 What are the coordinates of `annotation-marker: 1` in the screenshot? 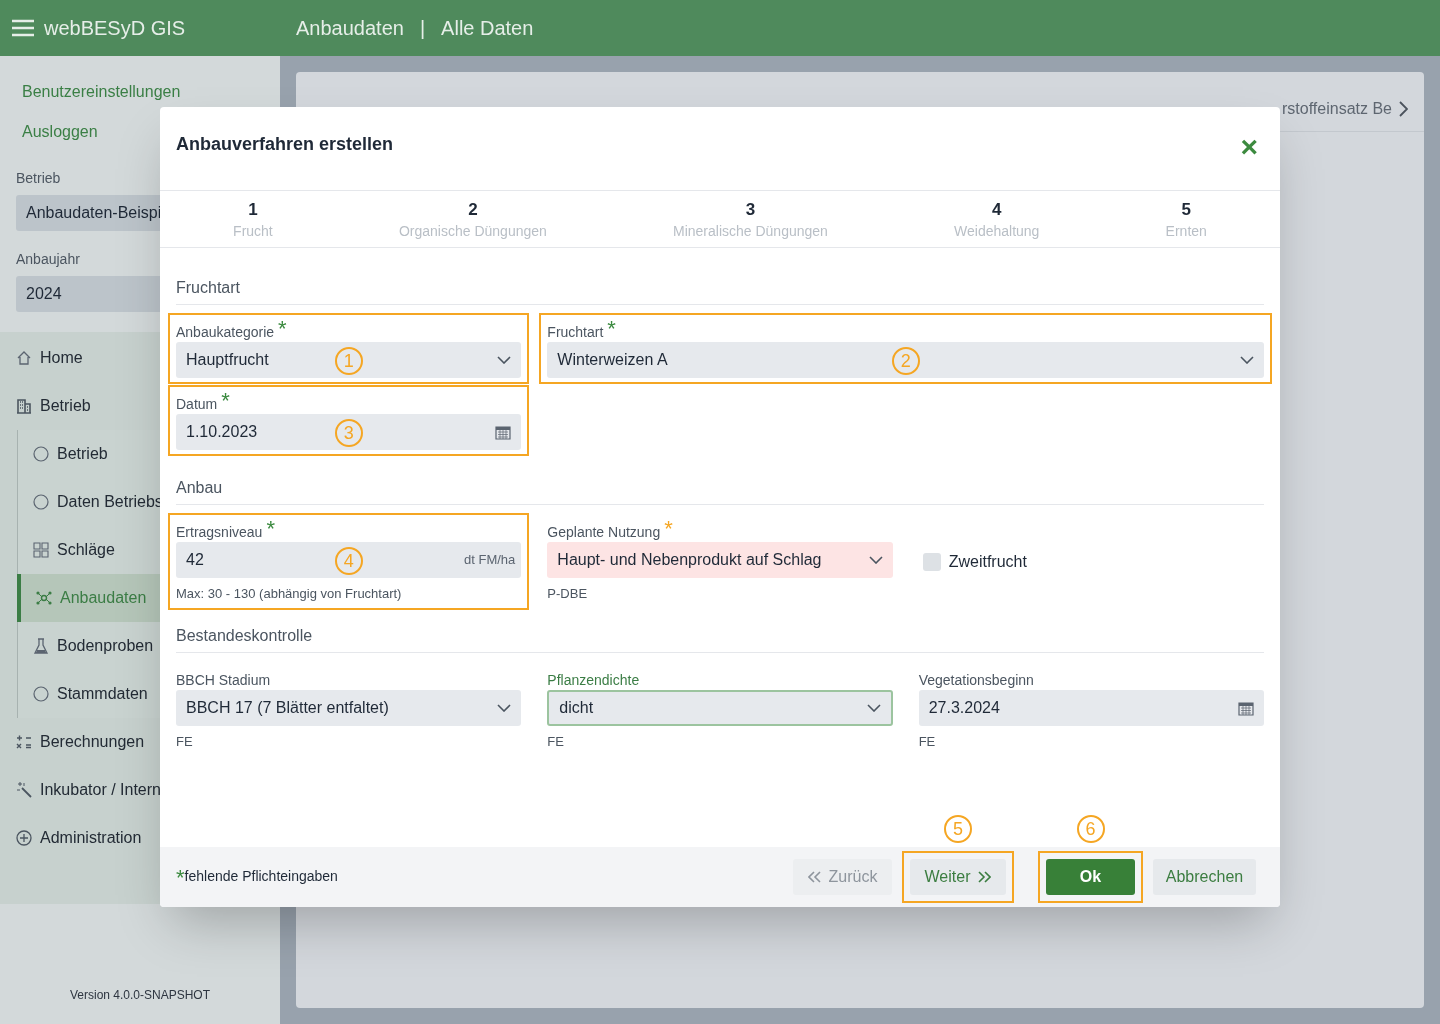 It's located at (348, 361).